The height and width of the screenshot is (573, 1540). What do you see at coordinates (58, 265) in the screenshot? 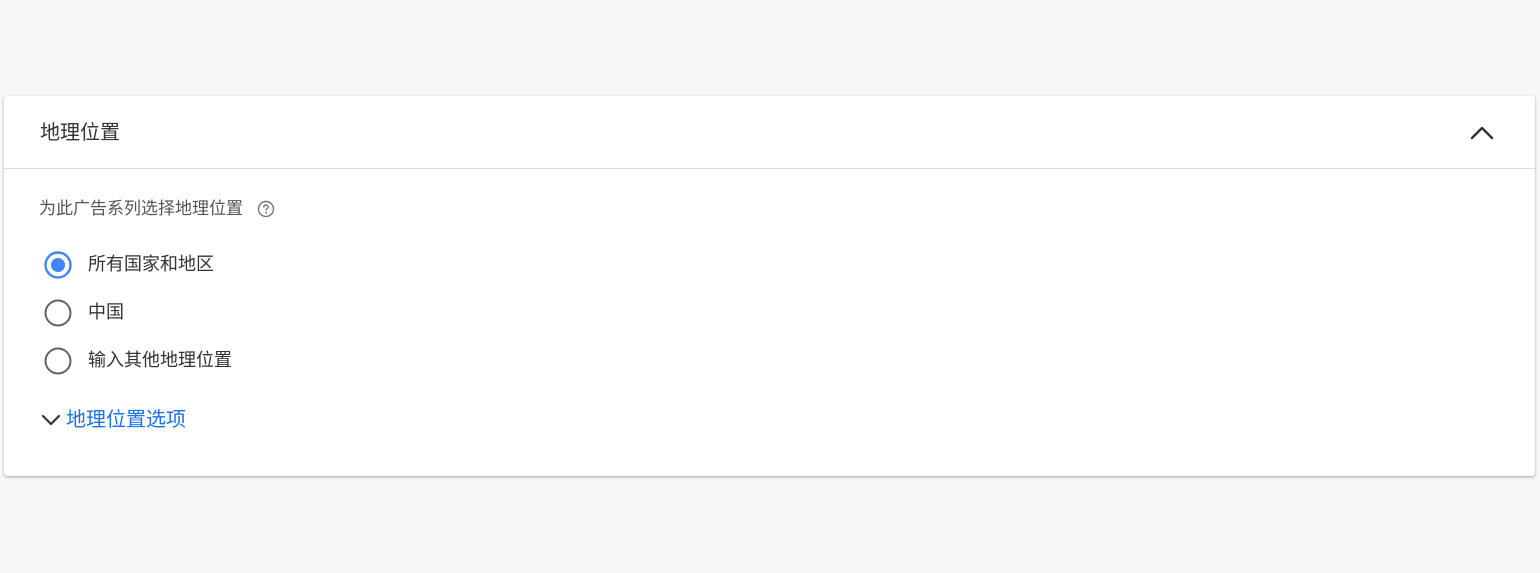
I see `radio-selected-icon` at bounding box center [58, 265].